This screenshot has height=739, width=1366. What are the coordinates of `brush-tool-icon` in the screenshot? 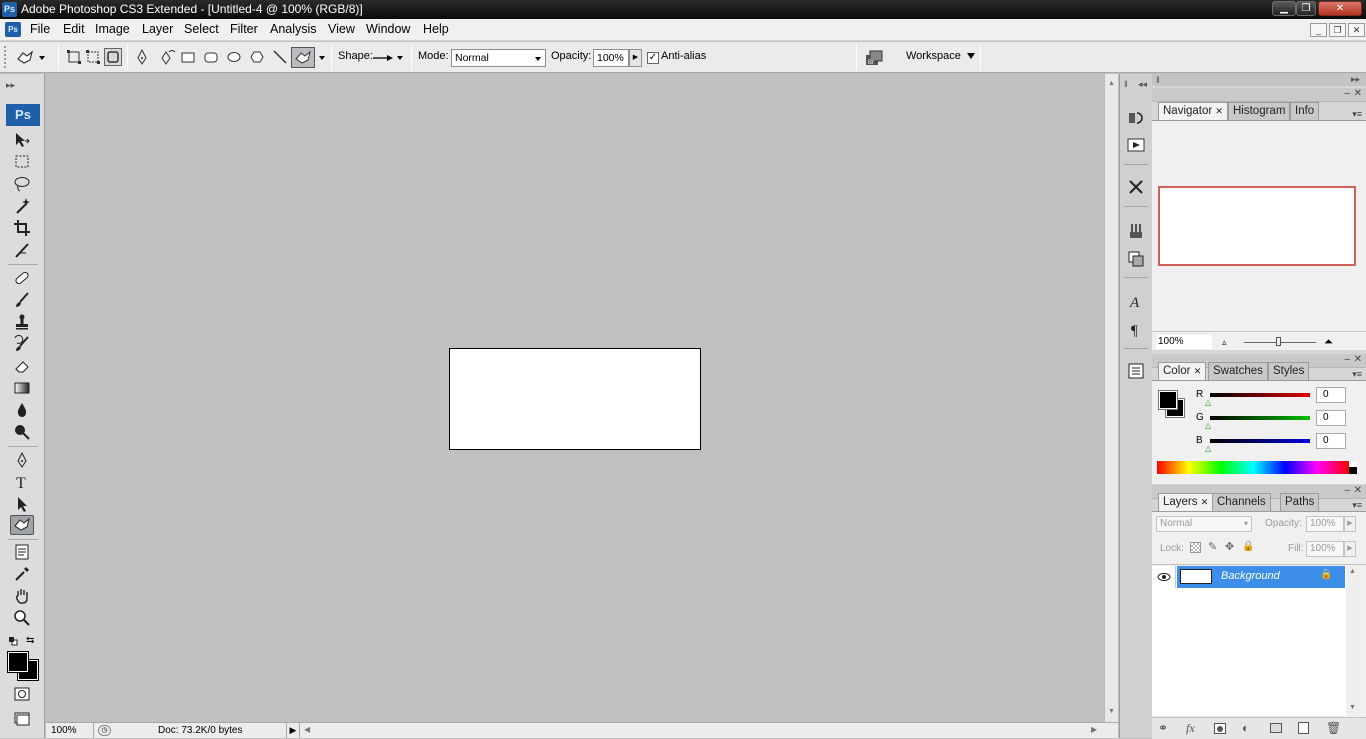 It's located at (22, 300).